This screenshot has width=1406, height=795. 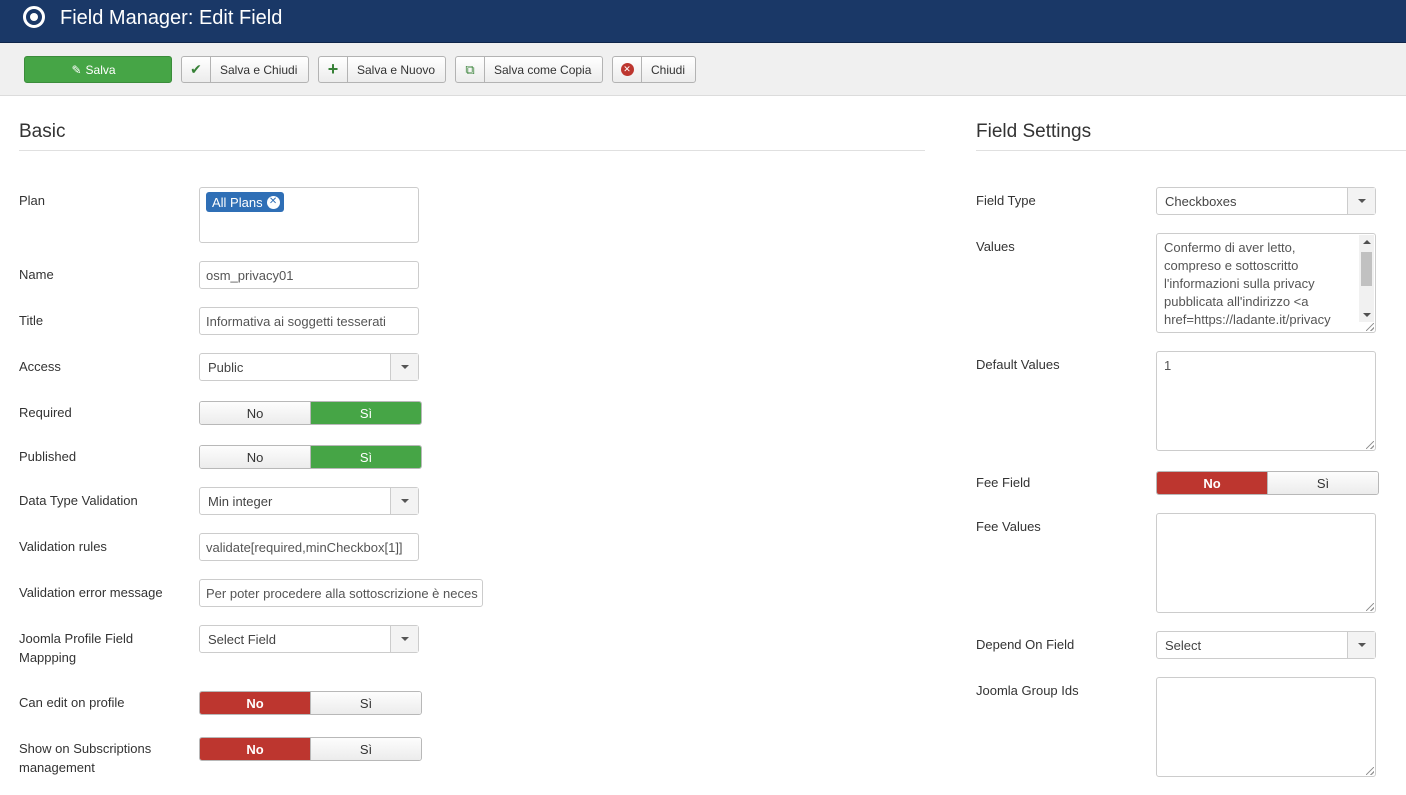 What do you see at coordinates (627, 69) in the screenshot?
I see `close-icon: ✕` at bounding box center [627, 69].